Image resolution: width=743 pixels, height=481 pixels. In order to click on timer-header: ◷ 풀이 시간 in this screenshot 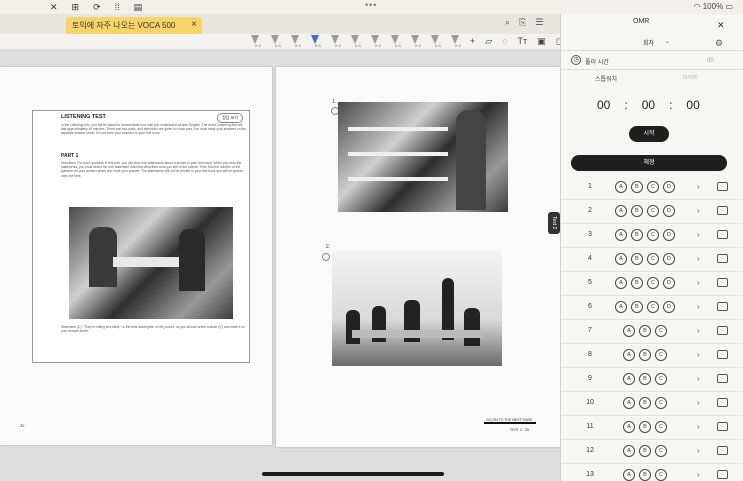, I will do `click(652, 60)`.